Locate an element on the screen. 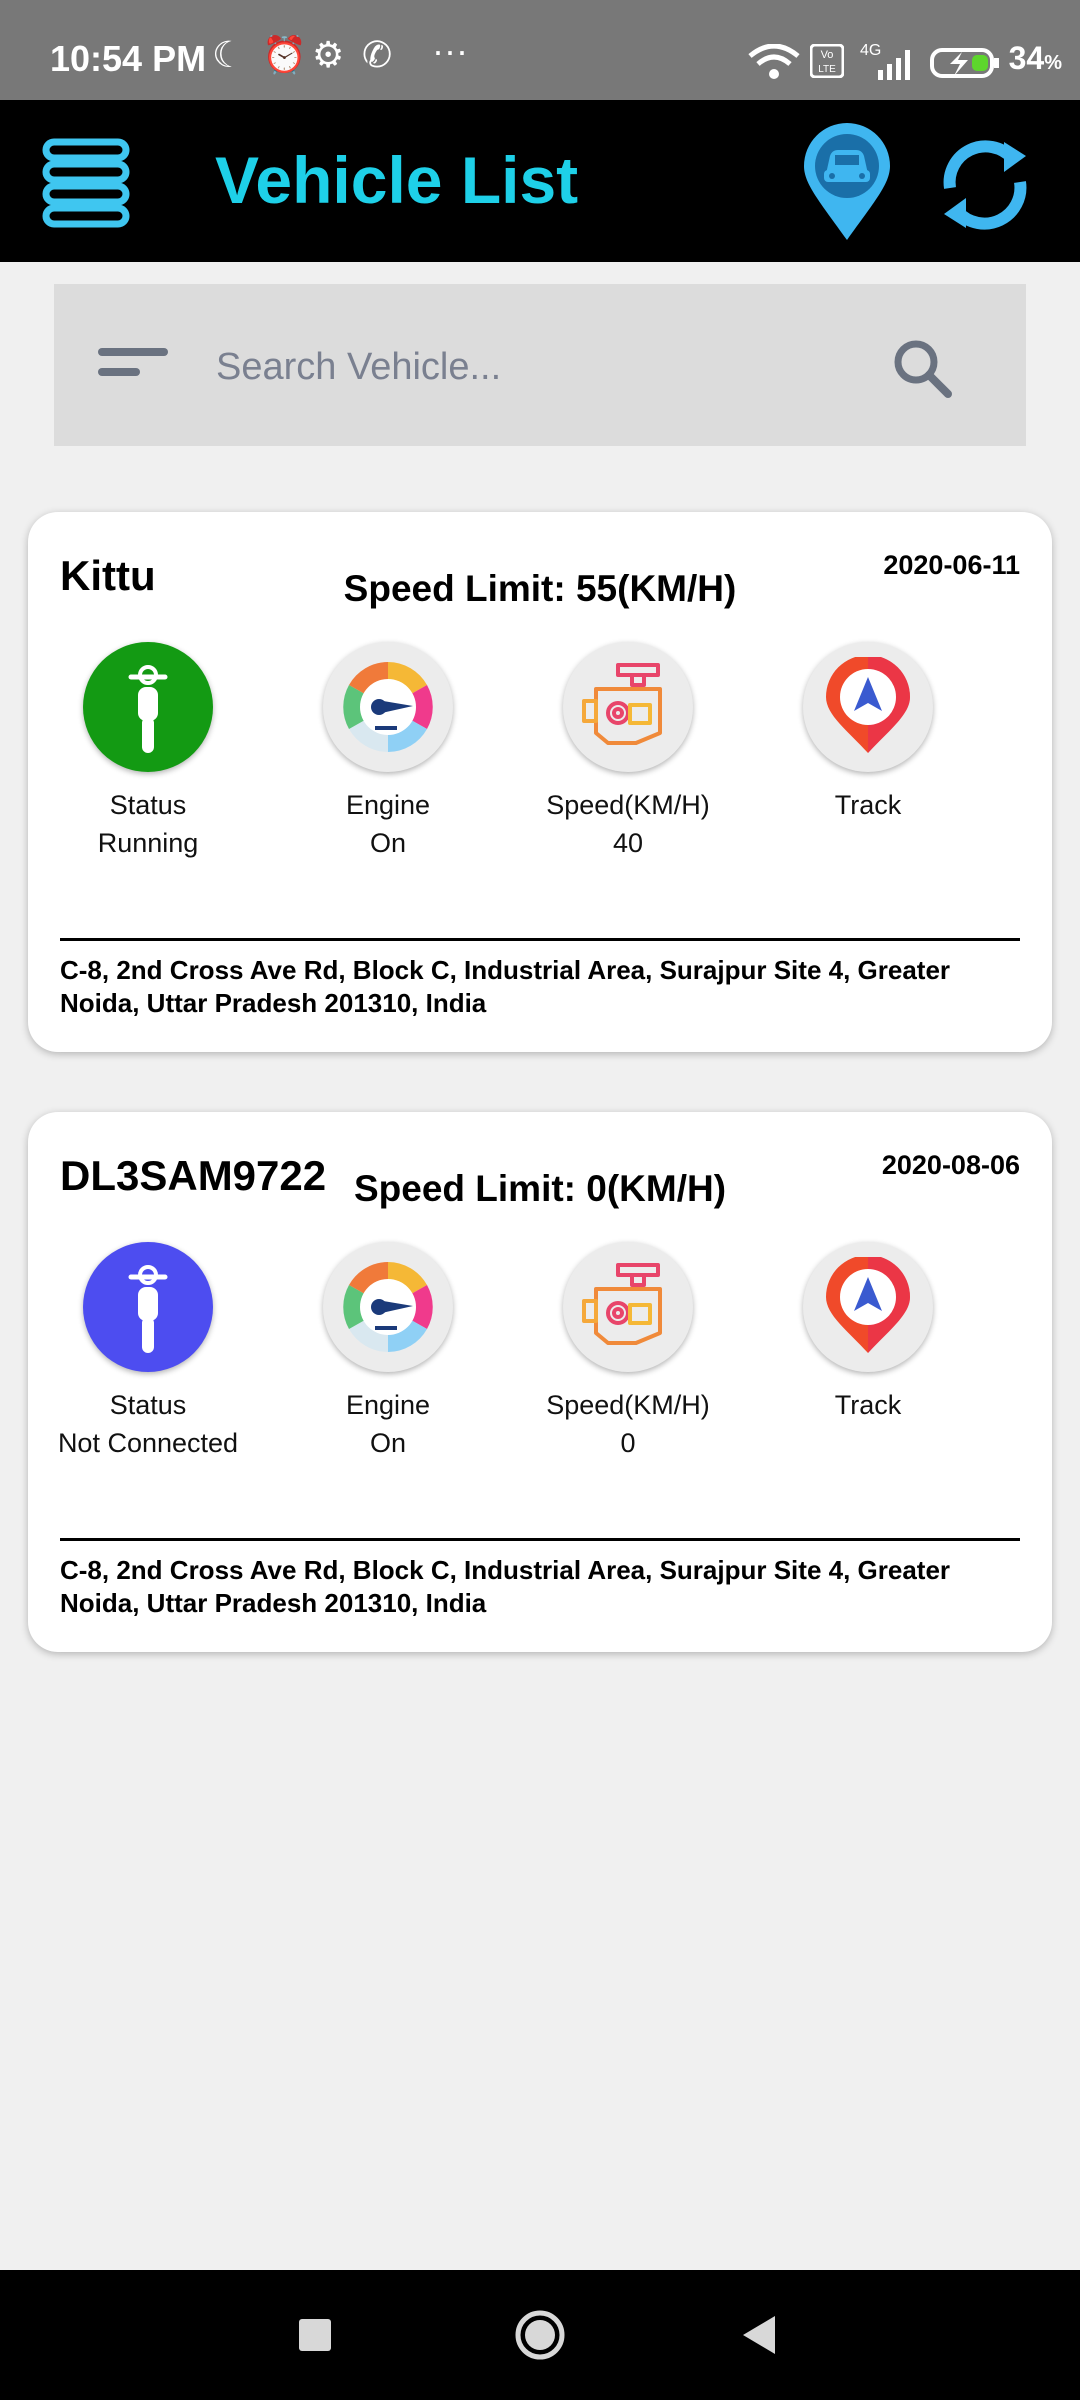 This screenshot has width=1080, height=2400. menu-icon is located at coordinates (87, 183).